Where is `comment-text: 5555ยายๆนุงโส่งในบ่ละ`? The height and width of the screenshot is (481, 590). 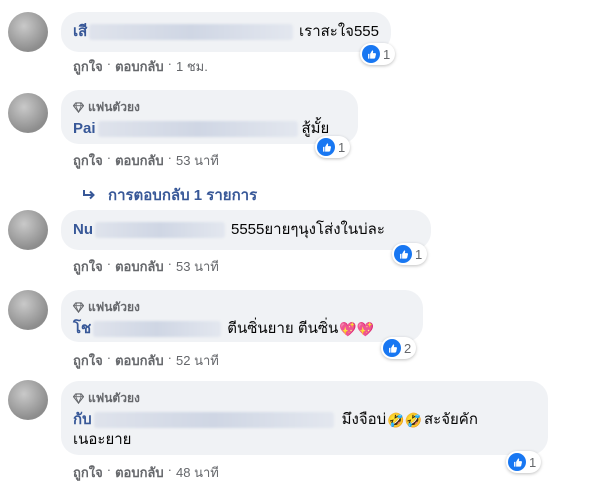 comment-text: 5555ยายๆนุงโส่งในบ่ละ is located at coordinates (308, 229).